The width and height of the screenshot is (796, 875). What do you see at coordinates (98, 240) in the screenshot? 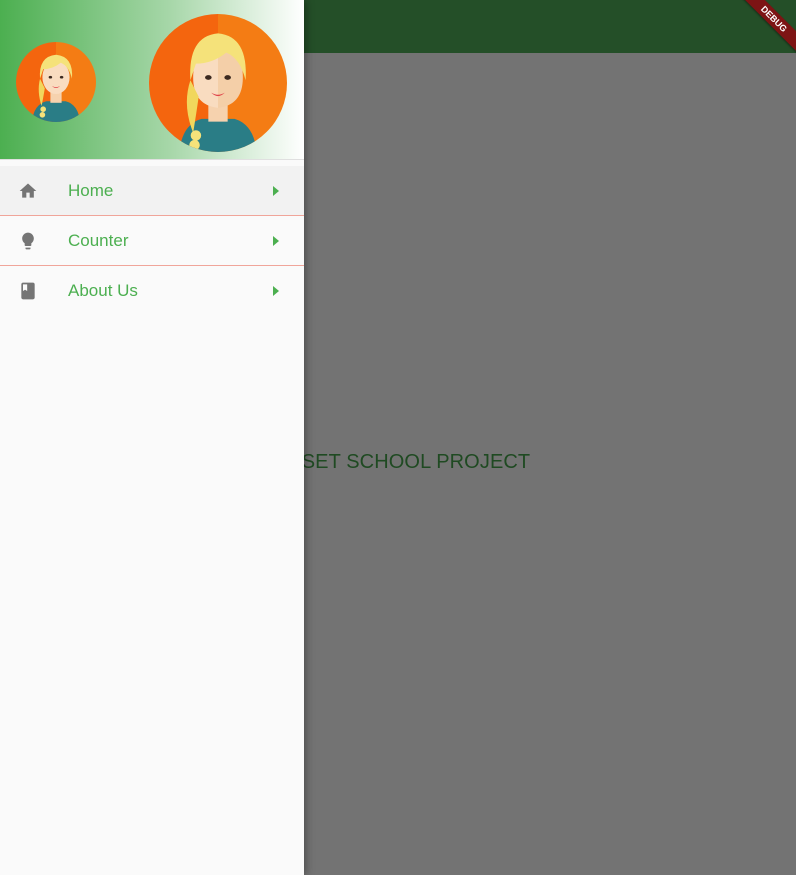
I see `drawer-item-label: Counter` at bounding box center [98, 240].